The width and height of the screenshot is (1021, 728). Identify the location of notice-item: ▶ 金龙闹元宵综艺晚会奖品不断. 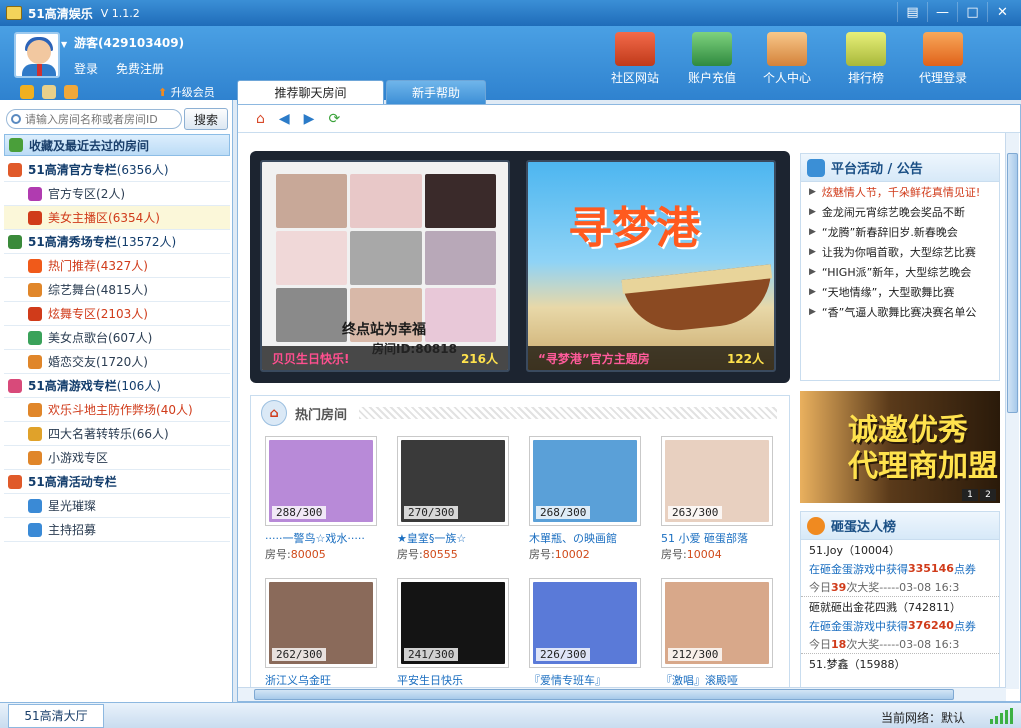
(900, 212).